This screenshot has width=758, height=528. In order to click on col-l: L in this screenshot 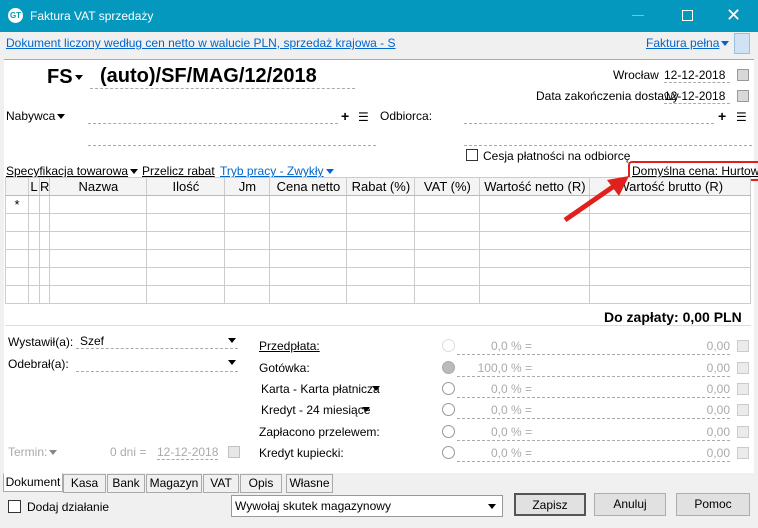, I will do `click(34, 186)`.